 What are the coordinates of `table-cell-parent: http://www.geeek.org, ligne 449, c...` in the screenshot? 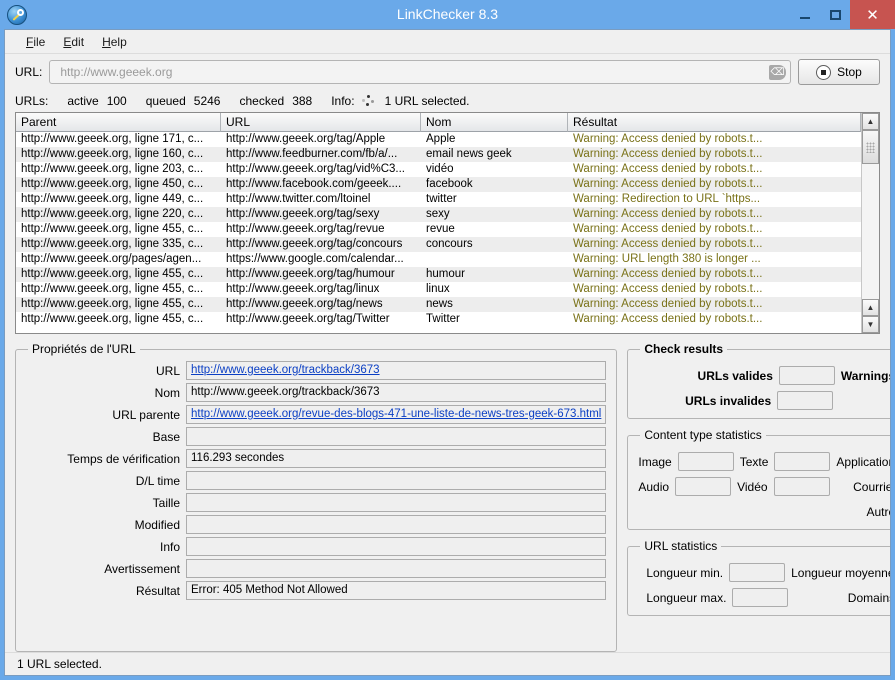 It's located at (112, 199).